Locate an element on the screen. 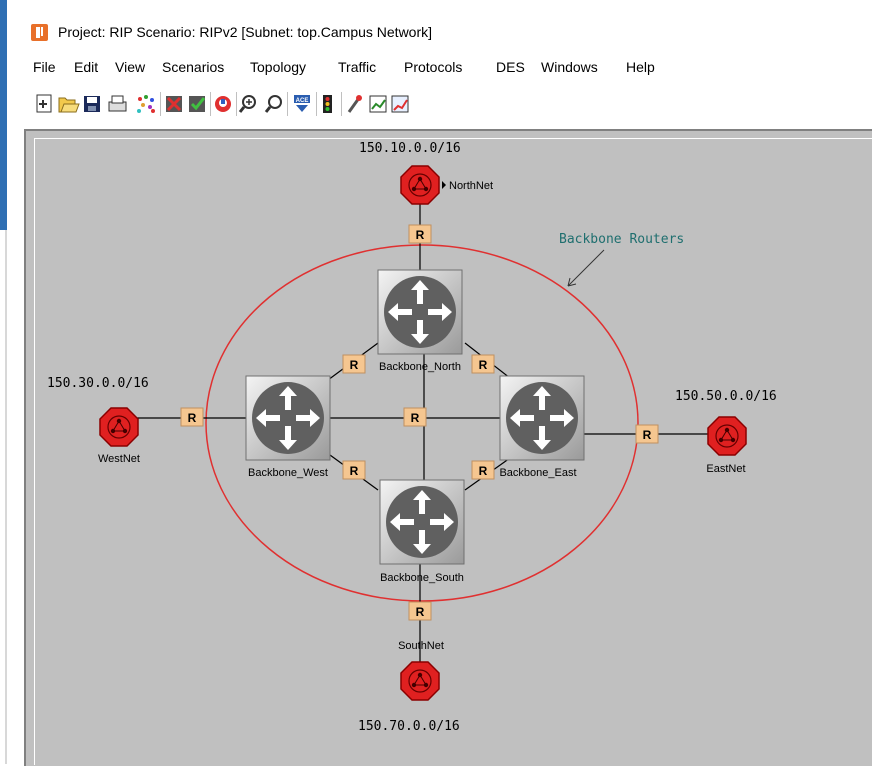 The width and height of the screenshot is (872, 766). r-marker-west-south: R is located at coordinates (354, 470).